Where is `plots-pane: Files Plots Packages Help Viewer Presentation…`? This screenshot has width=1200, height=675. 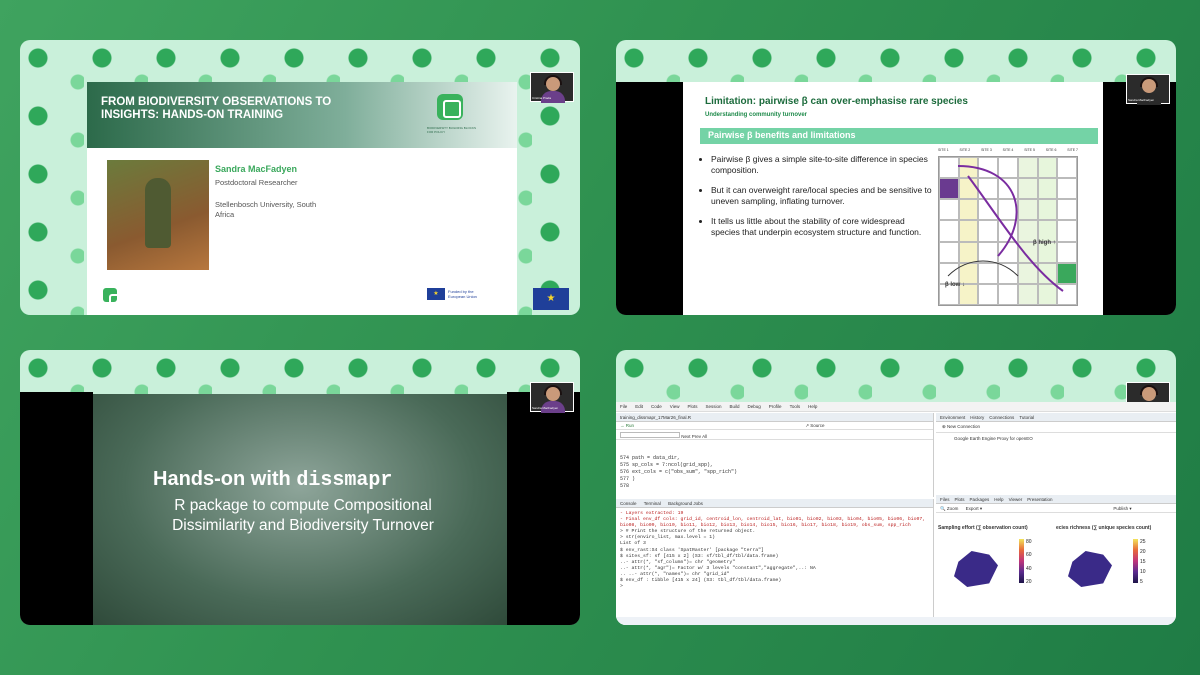
plots-pane: Files Plots Packages Help Viewer Presentation… is located at coordinates (1056, 560).